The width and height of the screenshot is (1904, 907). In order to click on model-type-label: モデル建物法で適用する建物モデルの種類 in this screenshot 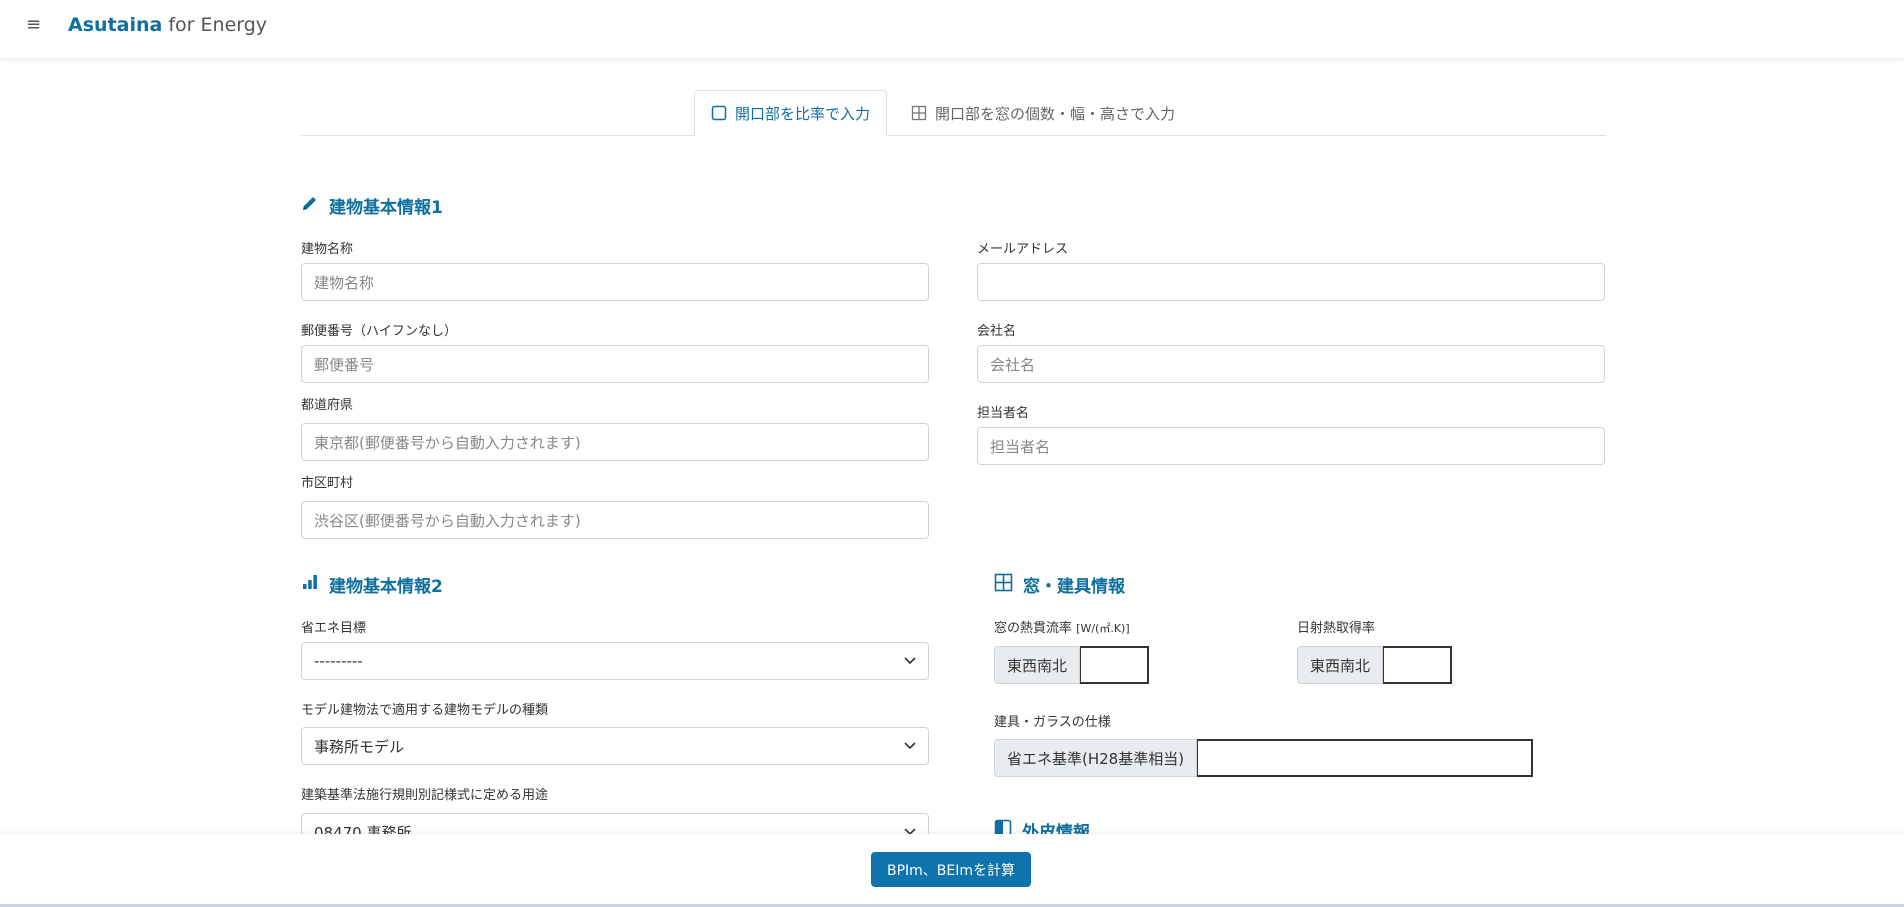, I will do `click(425, 710)`.